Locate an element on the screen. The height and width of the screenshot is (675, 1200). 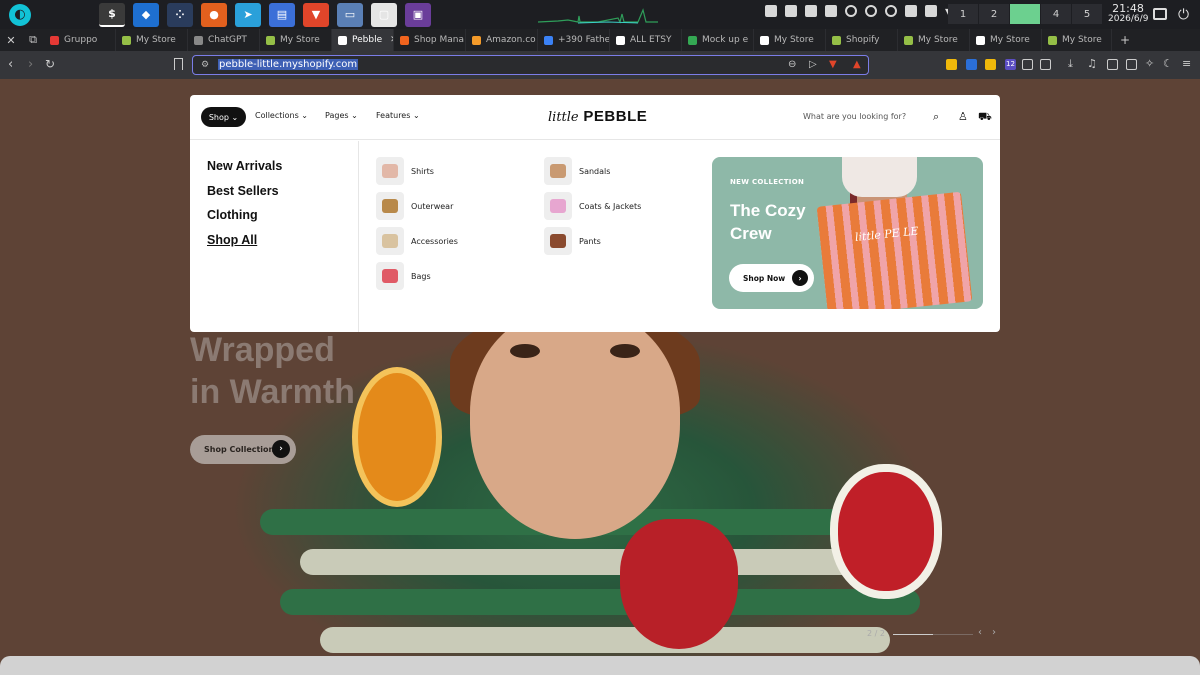
close-window-icon: ✕ is located at coordinates (11, 40).